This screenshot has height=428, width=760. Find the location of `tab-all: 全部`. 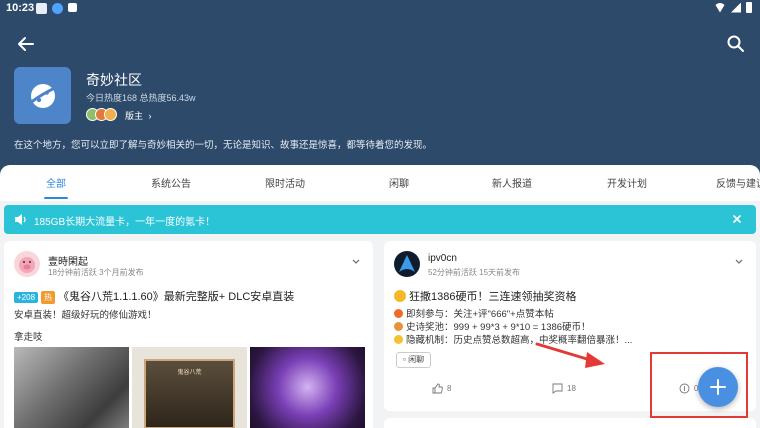

tab-all: 全部 is located at coordinates (56, 182).